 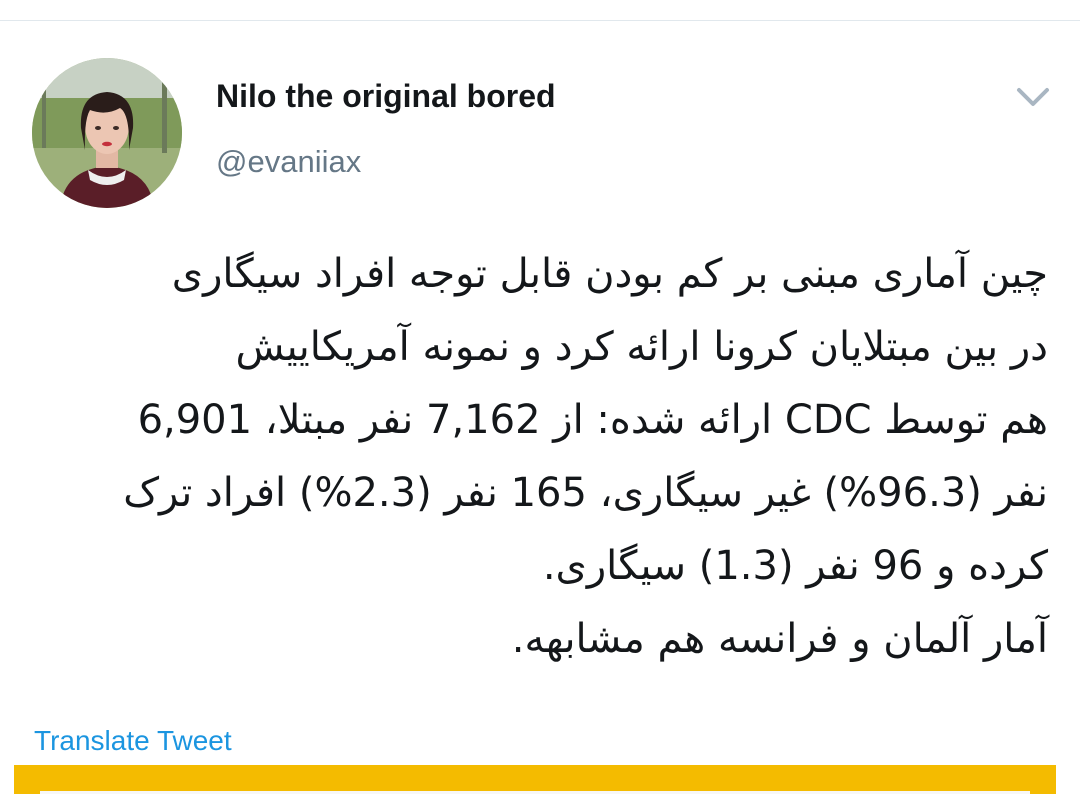 I want to click on author-avatar, so click(x=107, y=133).